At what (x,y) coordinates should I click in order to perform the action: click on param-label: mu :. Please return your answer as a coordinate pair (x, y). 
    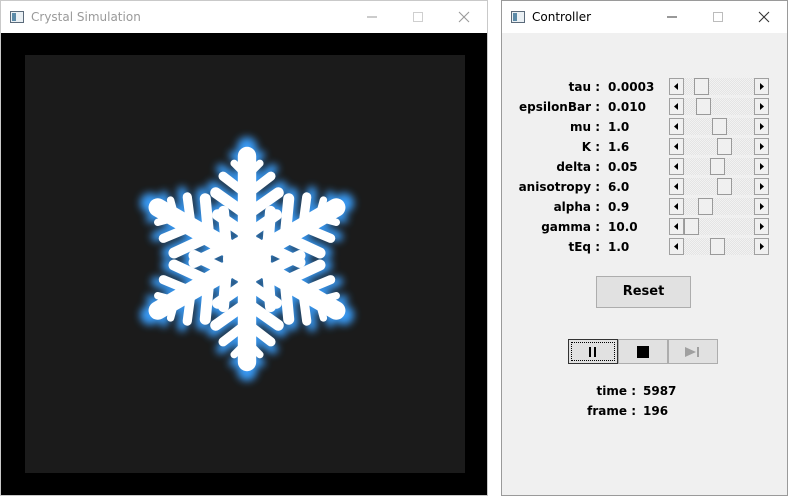
    Looking at the image, I should click on (584, 127).